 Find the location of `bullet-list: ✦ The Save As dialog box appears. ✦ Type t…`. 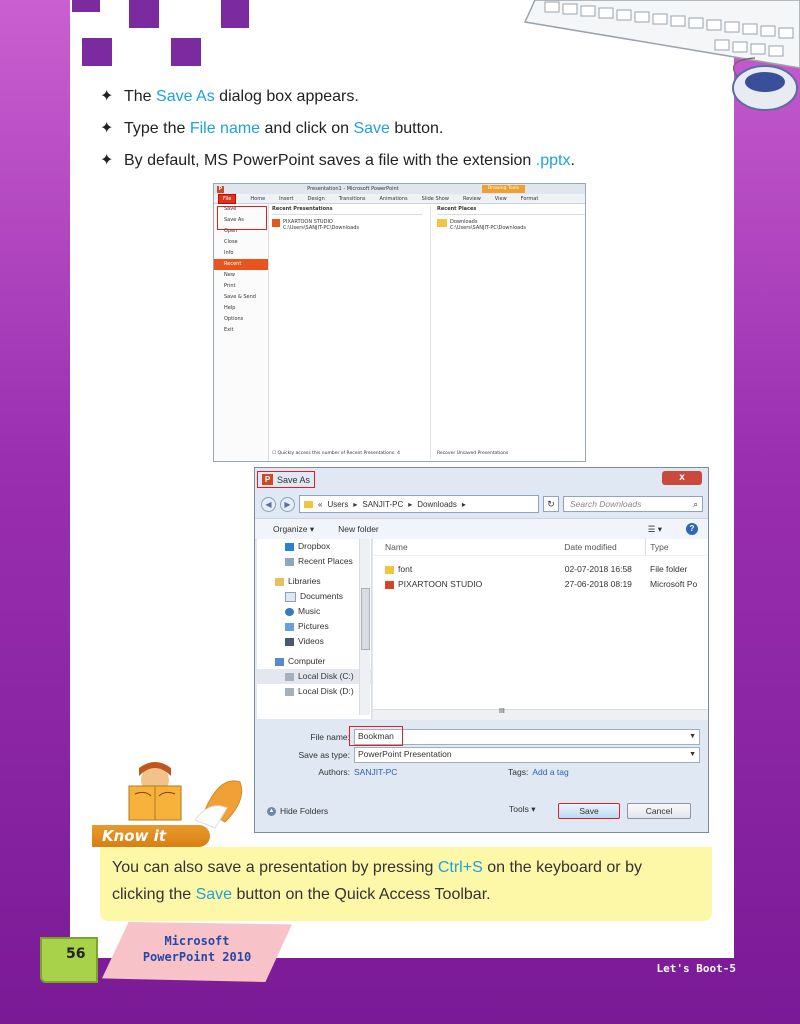

bullet-list: ✦ The Save As dialog box appears. ✦ Type t… is located at coordinates (410, 136).